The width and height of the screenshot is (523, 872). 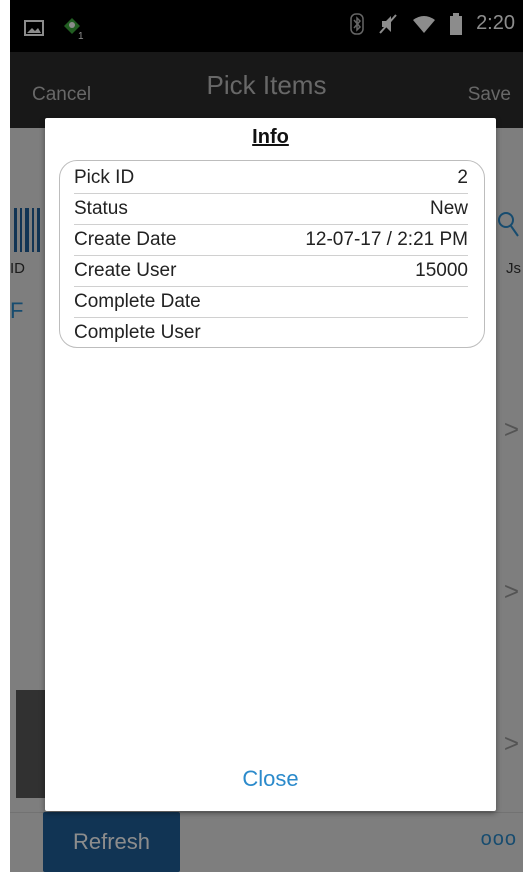 What do you see at coordinates (137, 332) in the screenshot?
I see `info-label: Complete User` at bounding box center [137, 332].